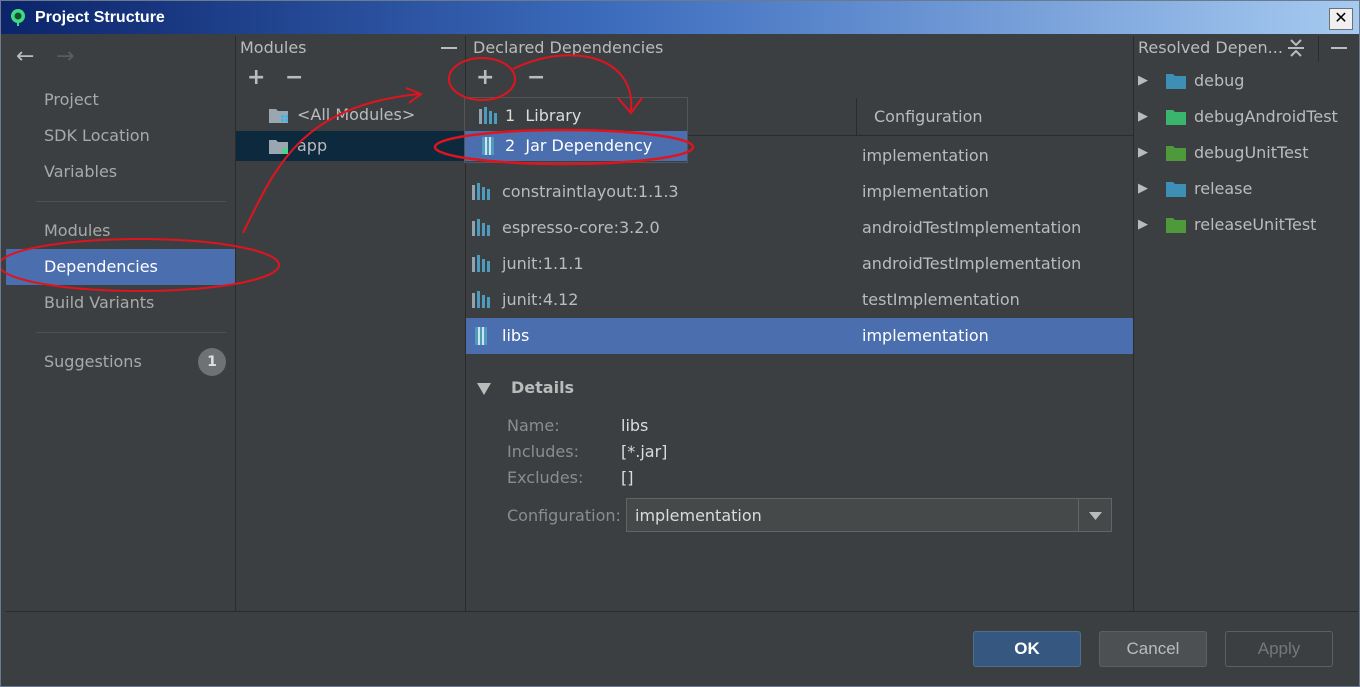 The image size is (1360, 687). Describe the element at coordinates (941, 299) in the screenshot. I see `dependency-config: testImplementation` at that location.